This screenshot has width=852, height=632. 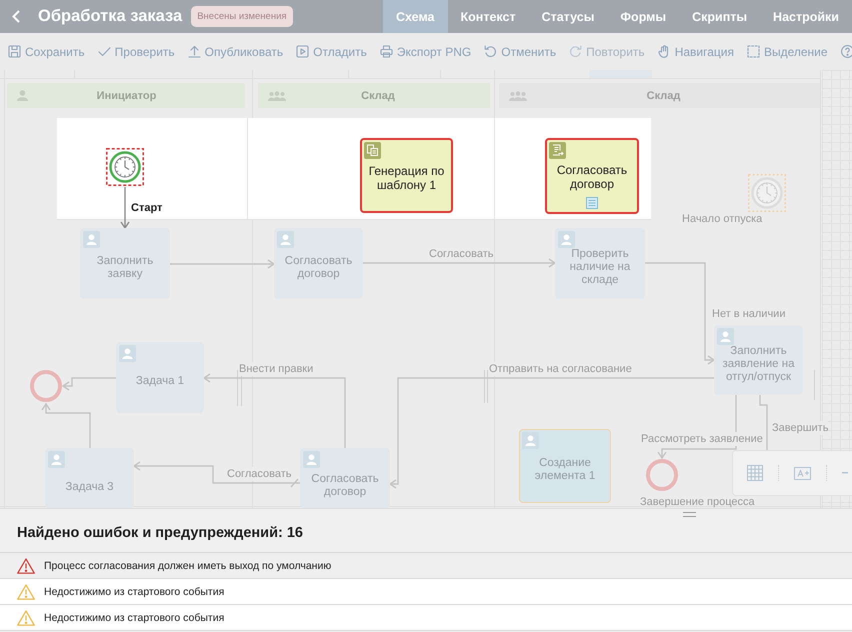 What do you see at coordinates (759, 364) in the screenshot?
I see `task-label: Заполнить заявление на отгул/отпуск` at bounding box center [759, 364].